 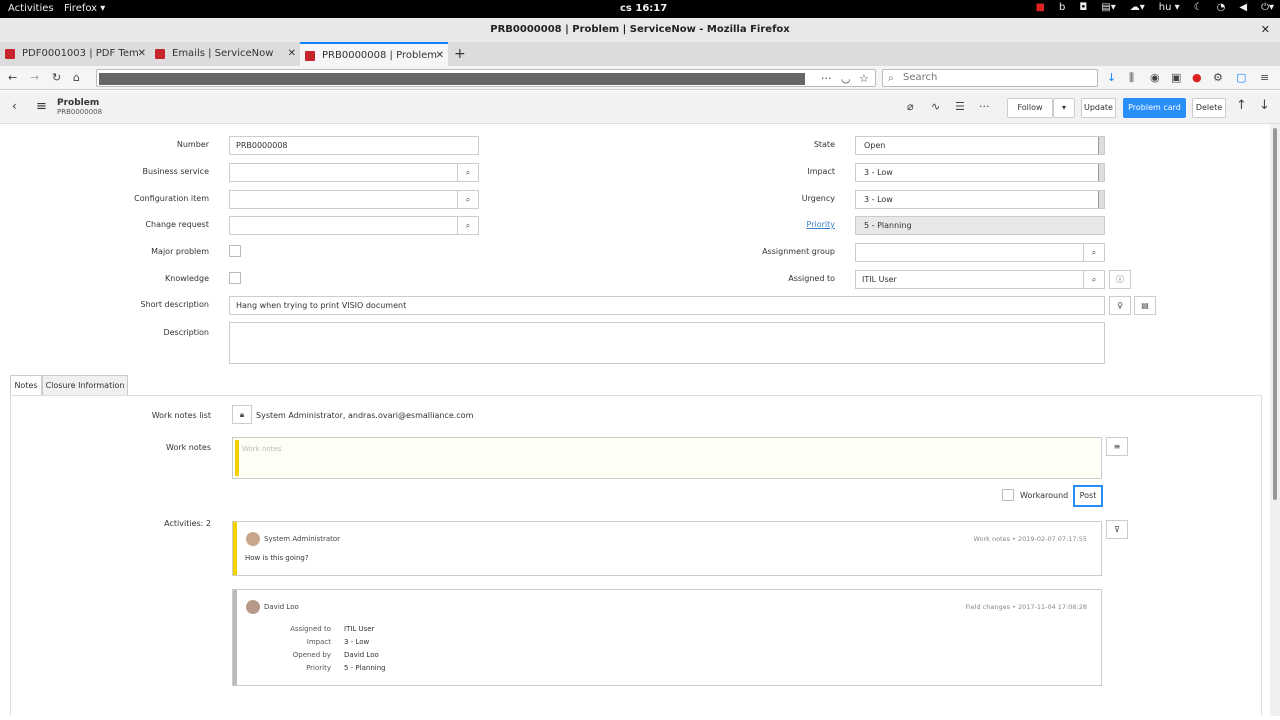 I want to click on priority-field: 5 - Planning, so click(x=980, y=225).